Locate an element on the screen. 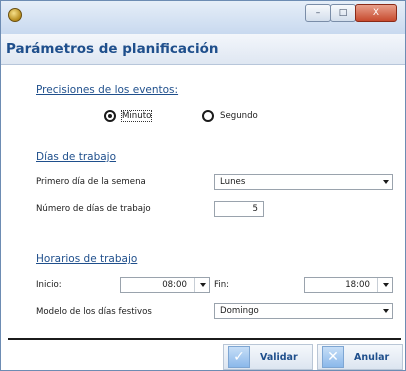  radio-minute: Minuto is located at coordinates (128, 116).